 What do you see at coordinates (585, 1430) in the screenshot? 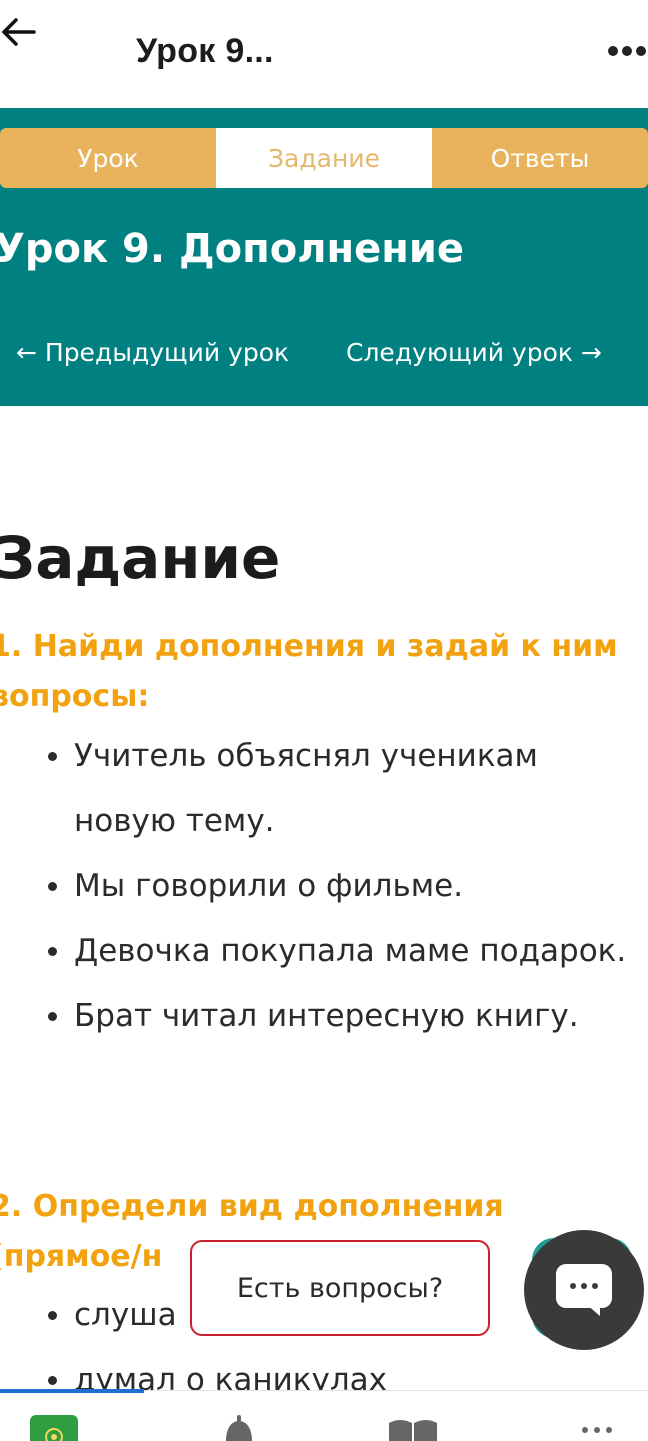
I see `more-horizontal-icon` at bounding box center [585, 1430].